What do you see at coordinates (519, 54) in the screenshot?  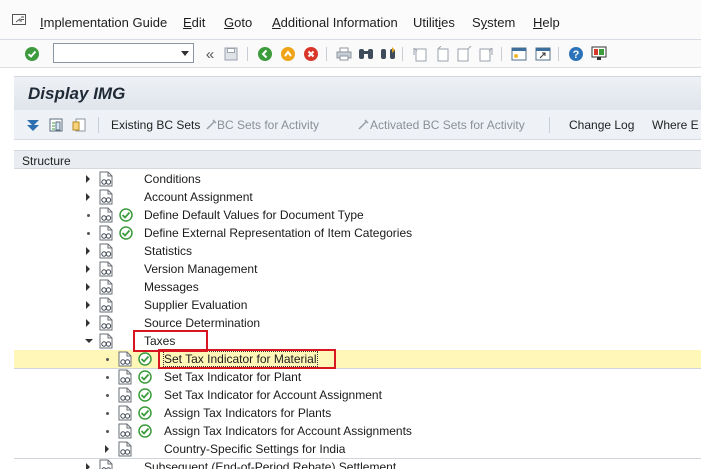 I see `create-session-icon` at bounding box center [519, 54].